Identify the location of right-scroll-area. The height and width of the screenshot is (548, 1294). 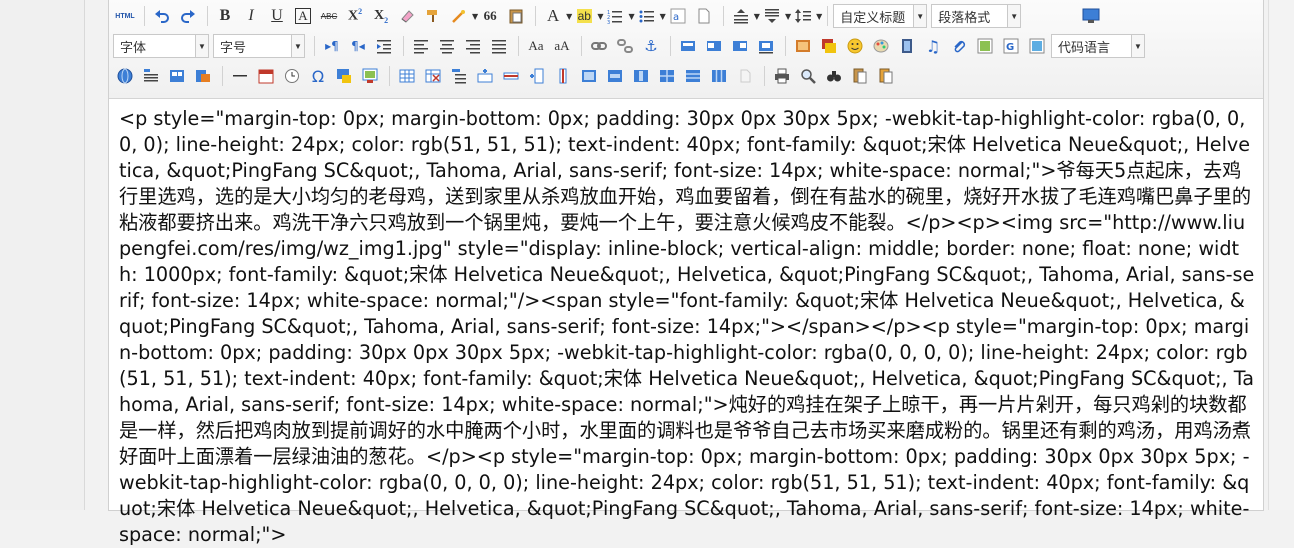
(1281, 255).